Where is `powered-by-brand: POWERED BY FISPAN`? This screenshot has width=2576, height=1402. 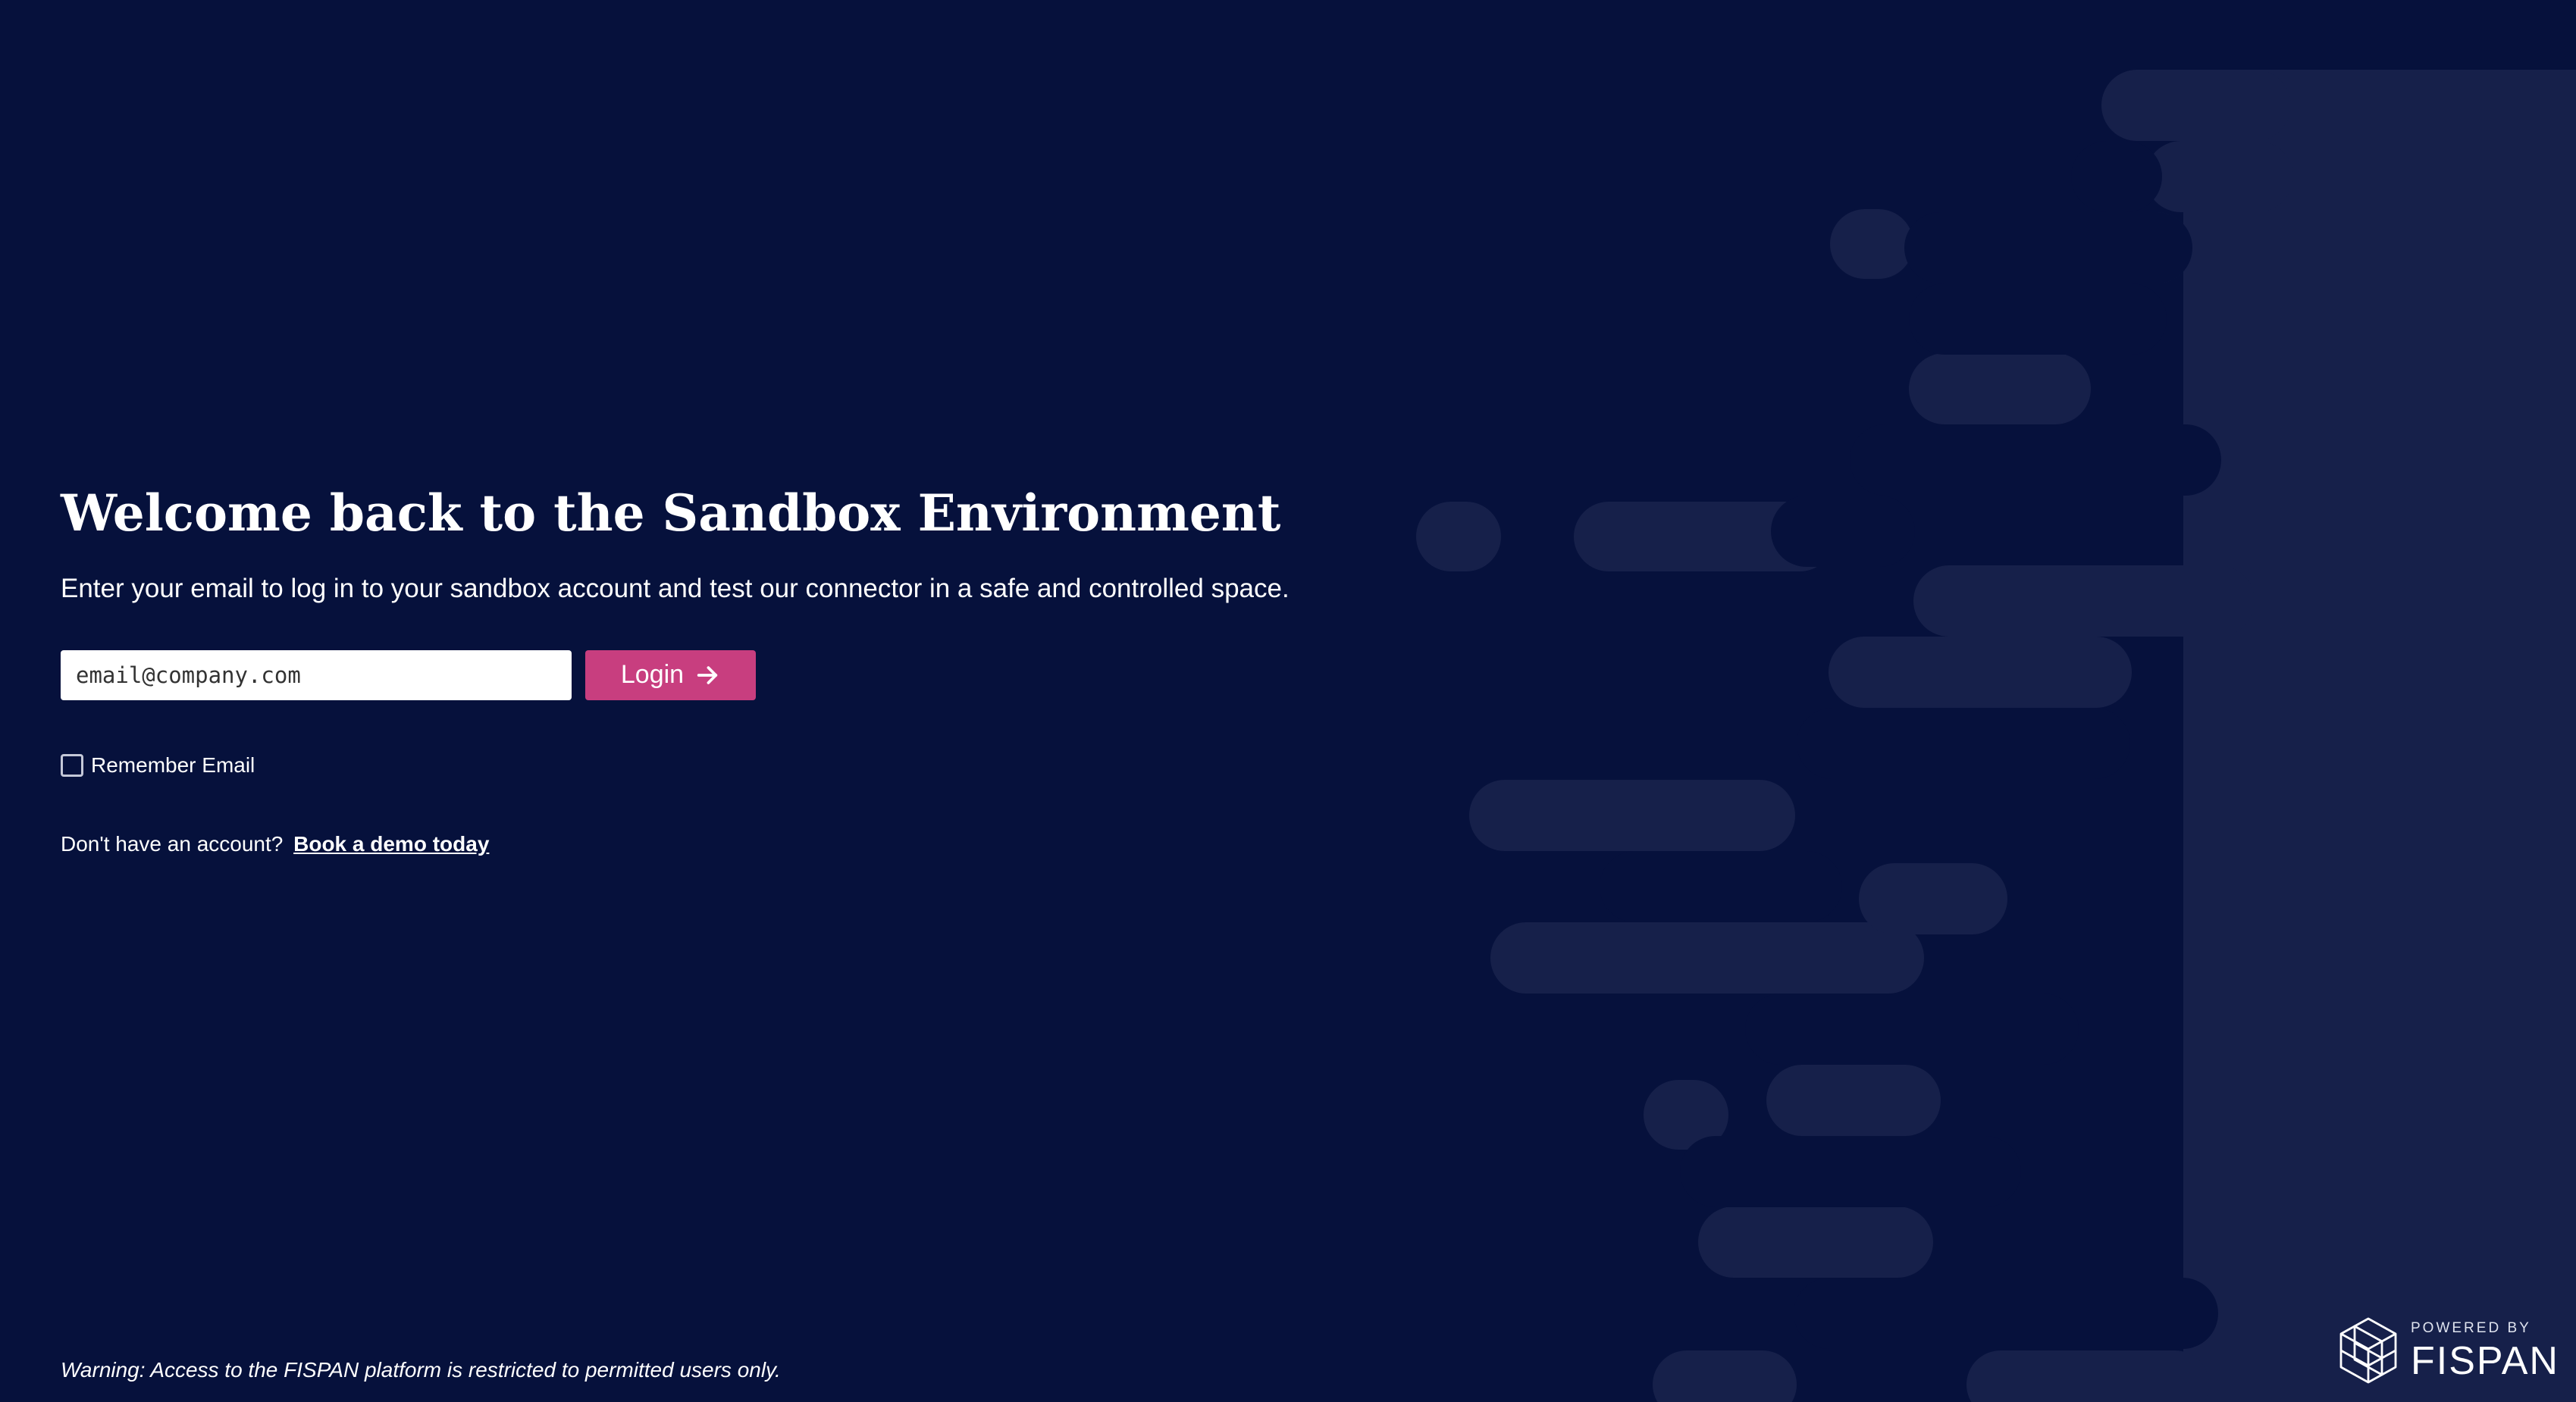 powered-by-brand: POWERED BY FISPAN is located at coordinates (2447, 1350).